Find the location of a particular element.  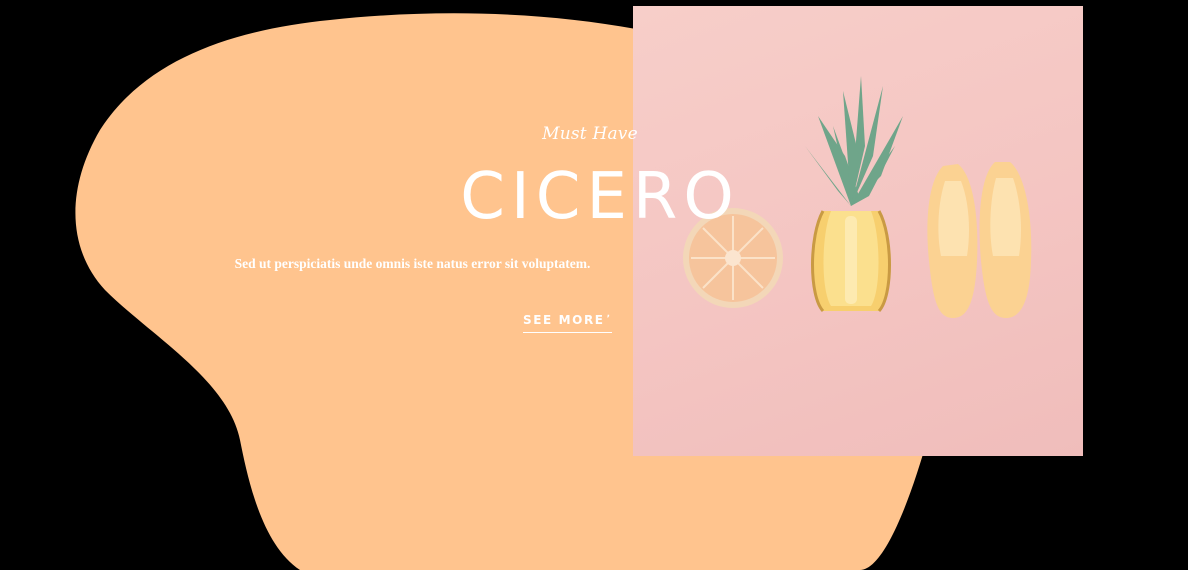

see-more-label: SEE MORE is located at coordinates (564, 320).